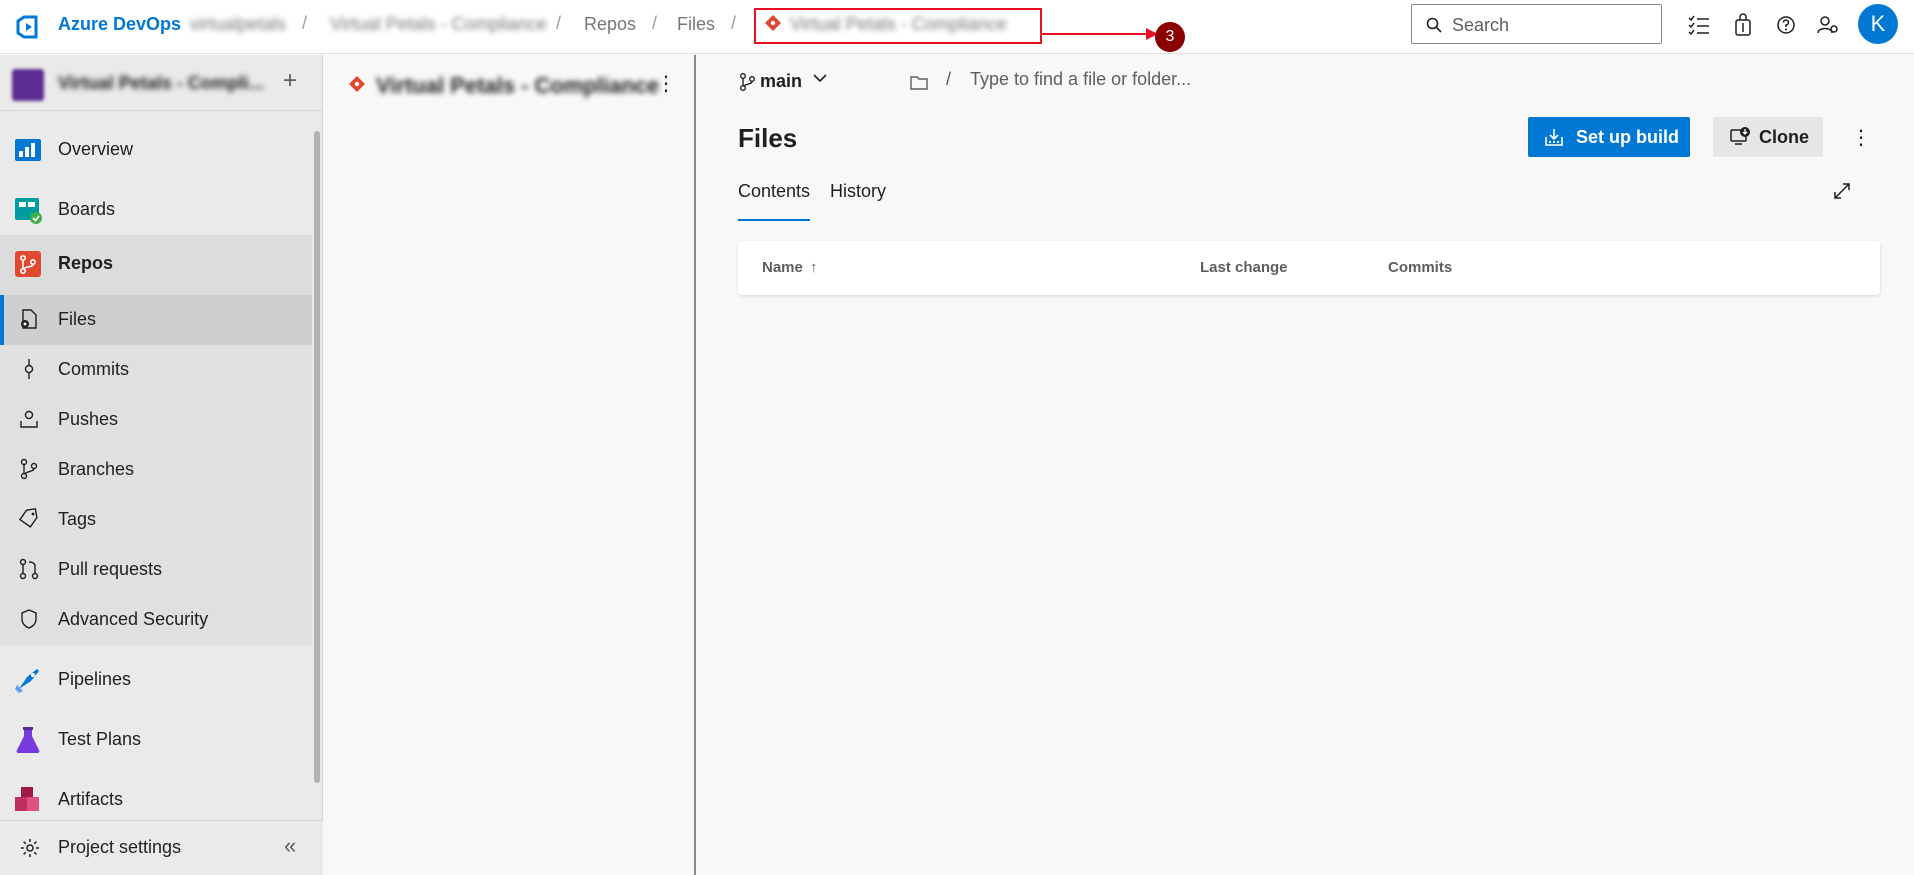 Image resolution: width=1914 pixels, height=875 pixels. Describe the element at coordinates (156, 800) in the screenshot. I see `sidebar-item-artifacts: Artifacts` at that location.